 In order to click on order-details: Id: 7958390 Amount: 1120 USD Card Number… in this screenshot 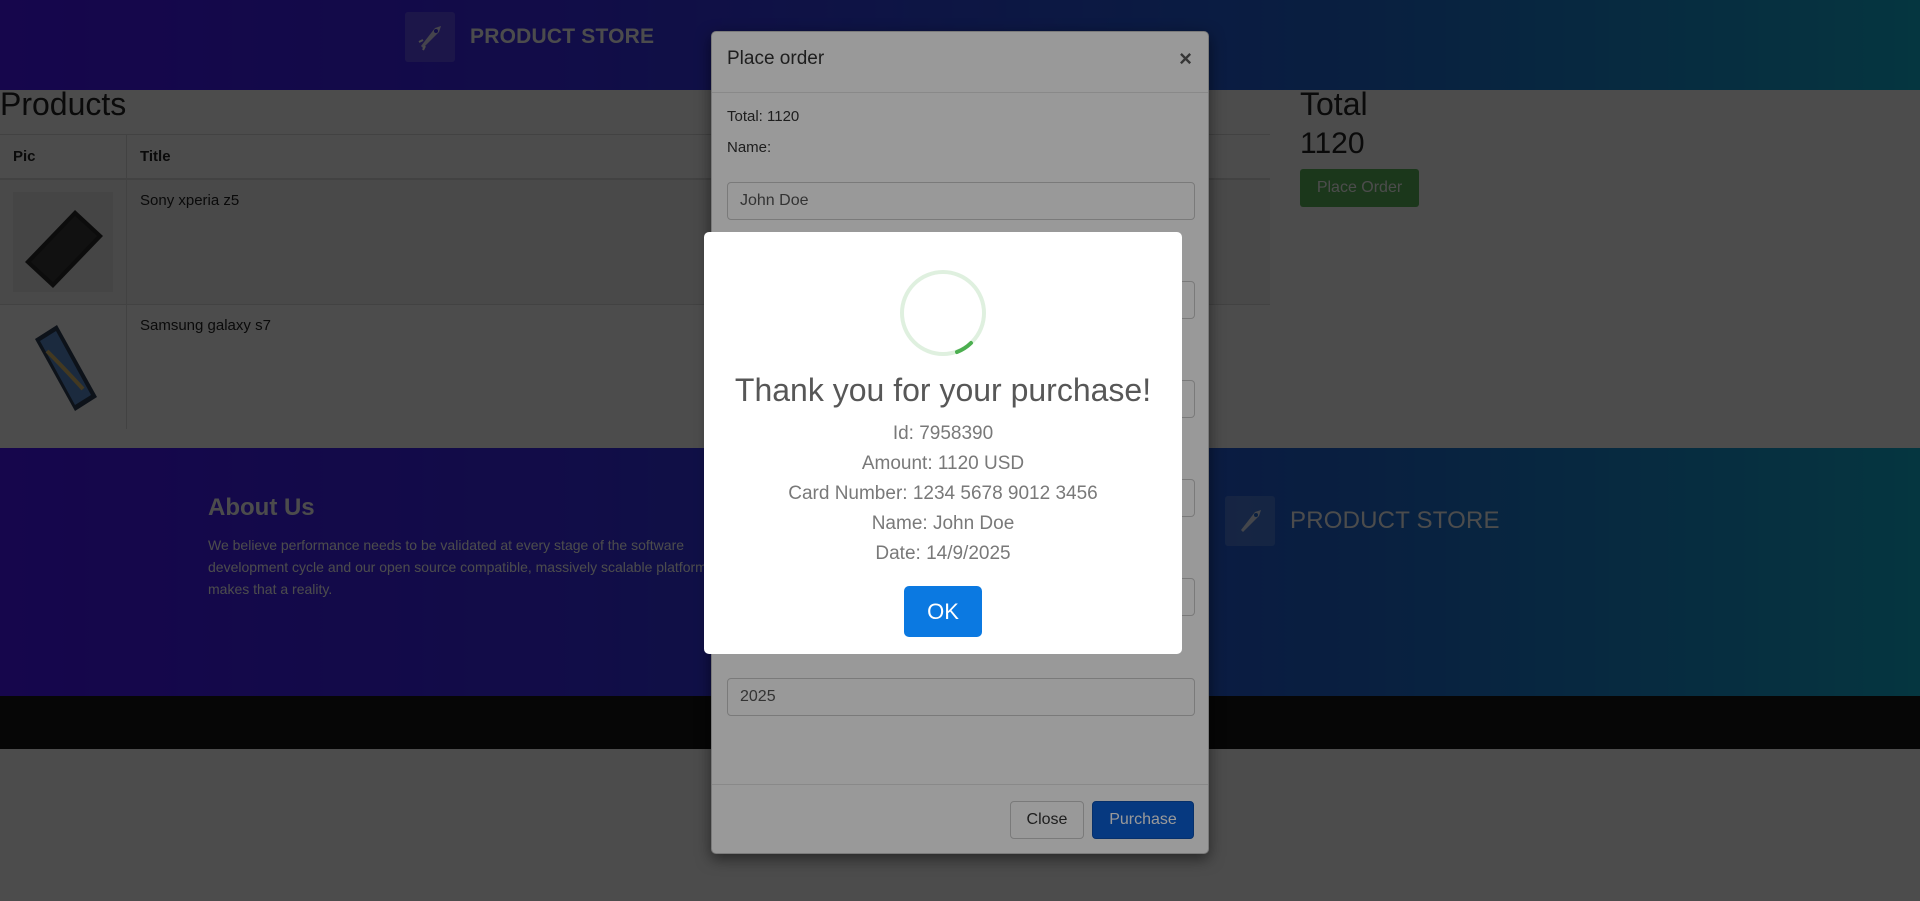, I will do `click(943, 494)`.